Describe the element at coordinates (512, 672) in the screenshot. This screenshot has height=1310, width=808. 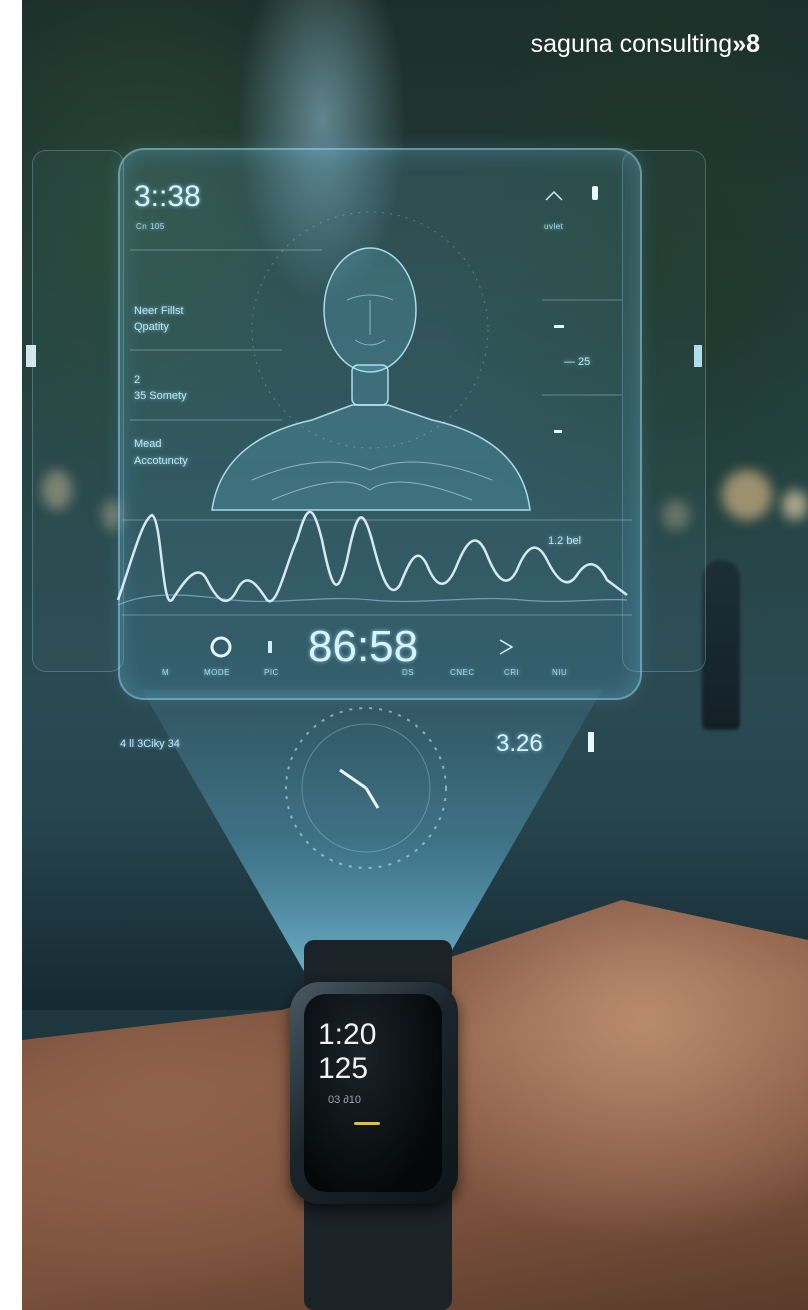
I see `bottom-label: CRI` at that location.